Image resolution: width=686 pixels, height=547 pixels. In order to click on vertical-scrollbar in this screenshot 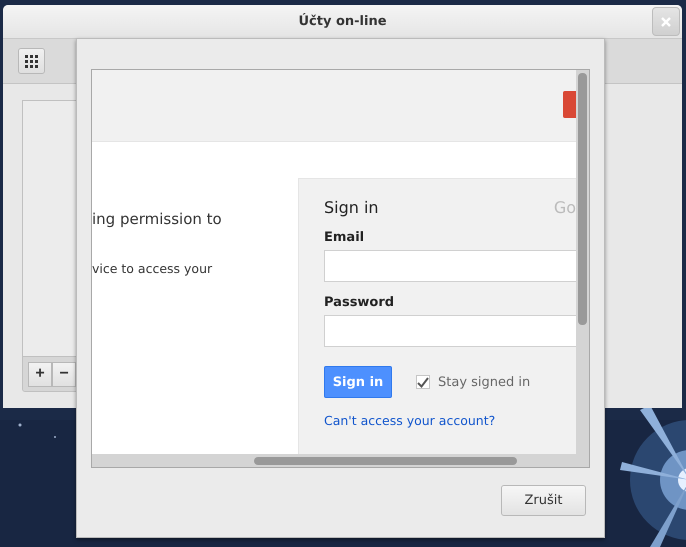, I will do `click(582, 262)`.